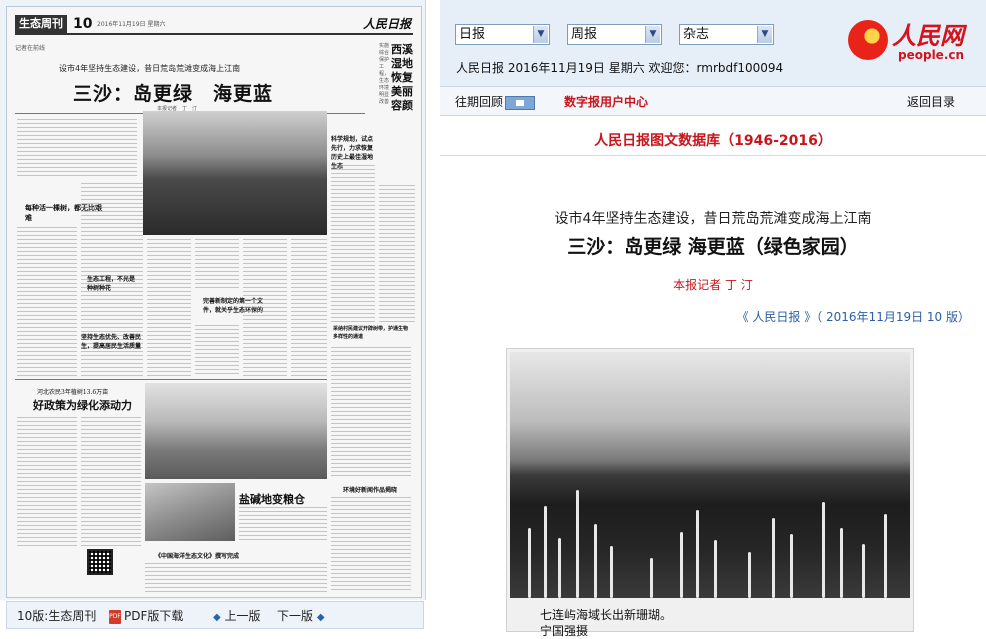 The height and width of the screenshot is (639, 986). What do you see at coordinates (295, 616) in the screenshot?
I see `next-edition-label: 下一版` at bounding box center [295, 616].